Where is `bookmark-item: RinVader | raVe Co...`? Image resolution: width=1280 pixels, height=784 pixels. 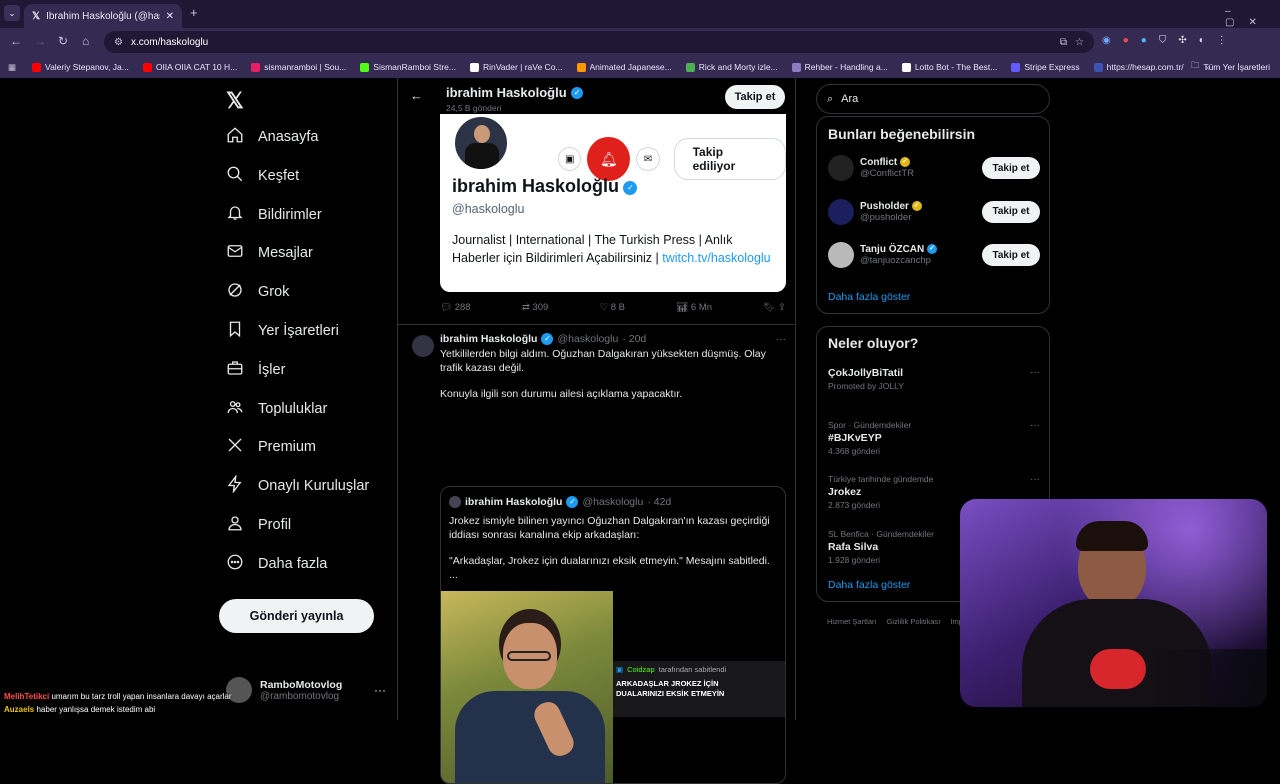 bookmark-item: RinVader | raVe Co... is located at coordinates (516, 67).